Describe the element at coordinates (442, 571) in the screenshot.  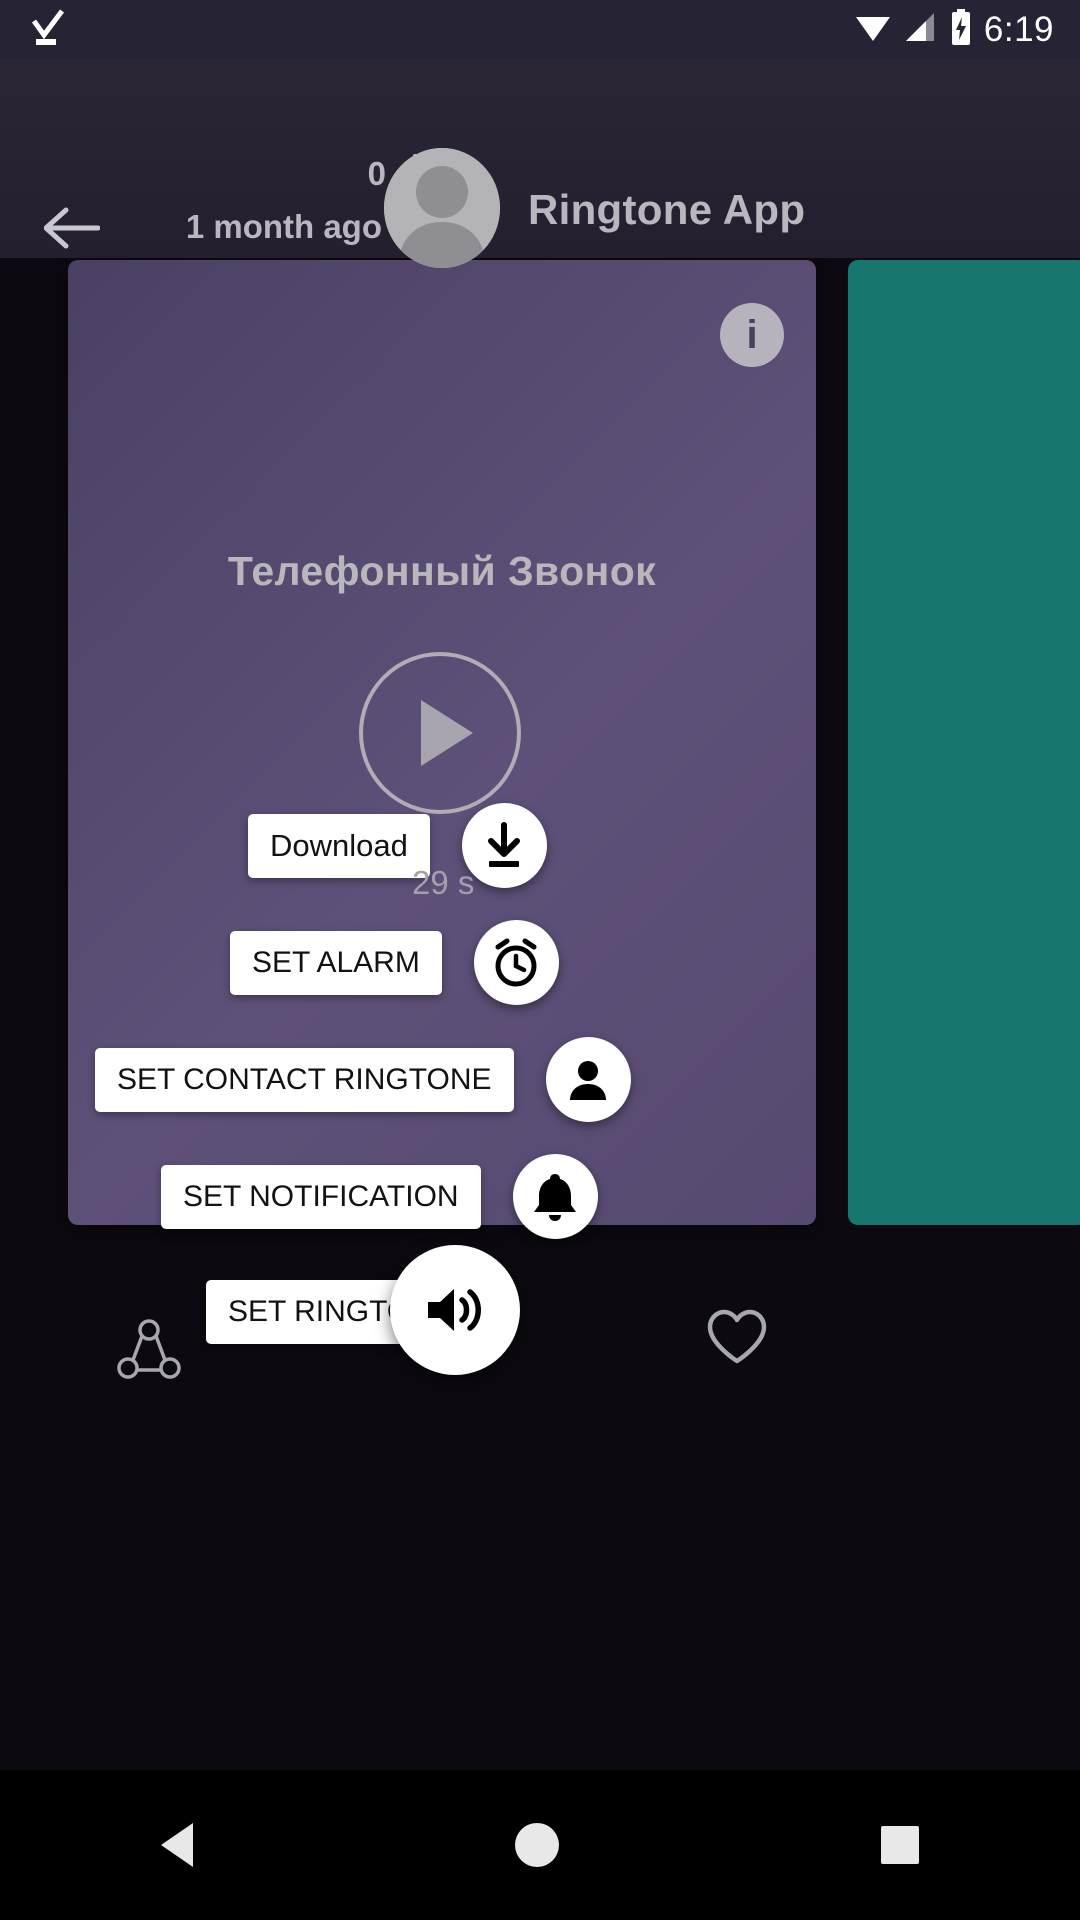
I see `track-title: Телефонный Звонок` at that location.